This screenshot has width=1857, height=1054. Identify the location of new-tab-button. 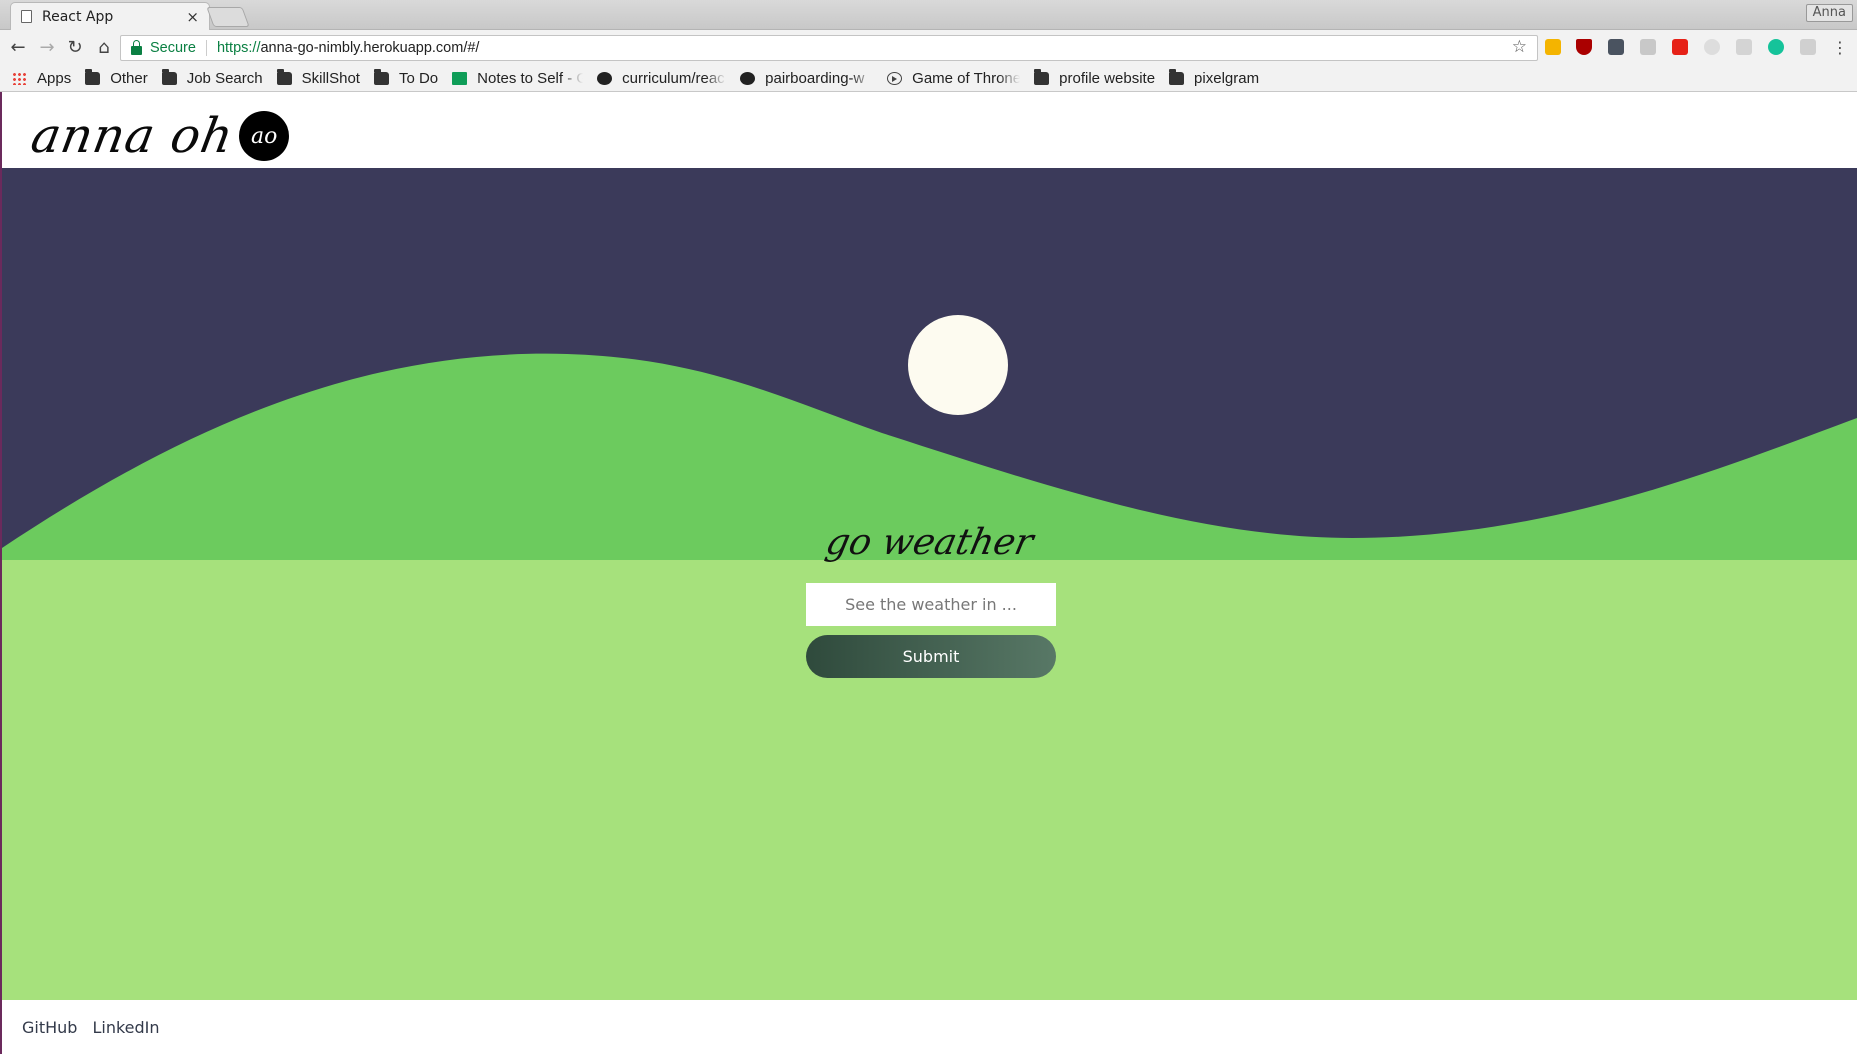
(228, 17).